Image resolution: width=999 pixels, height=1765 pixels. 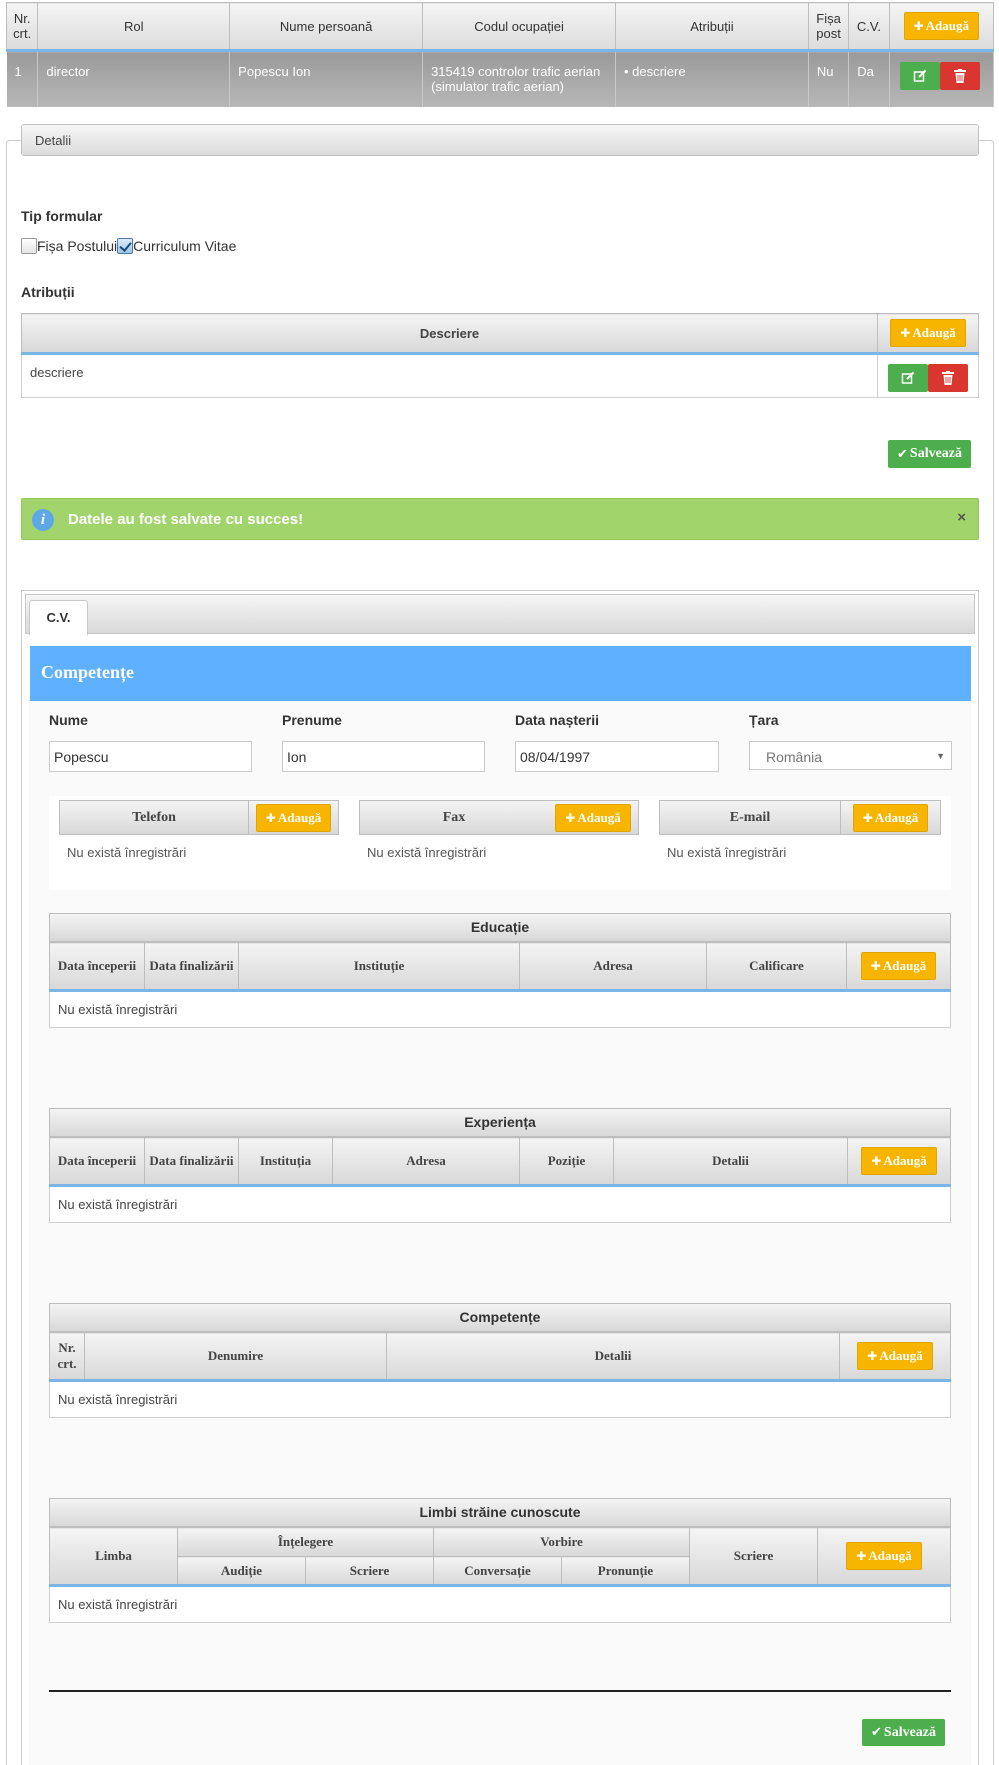 I want to click on data-nasterii-input: 08/04/1997, so click(x=617, y=756).